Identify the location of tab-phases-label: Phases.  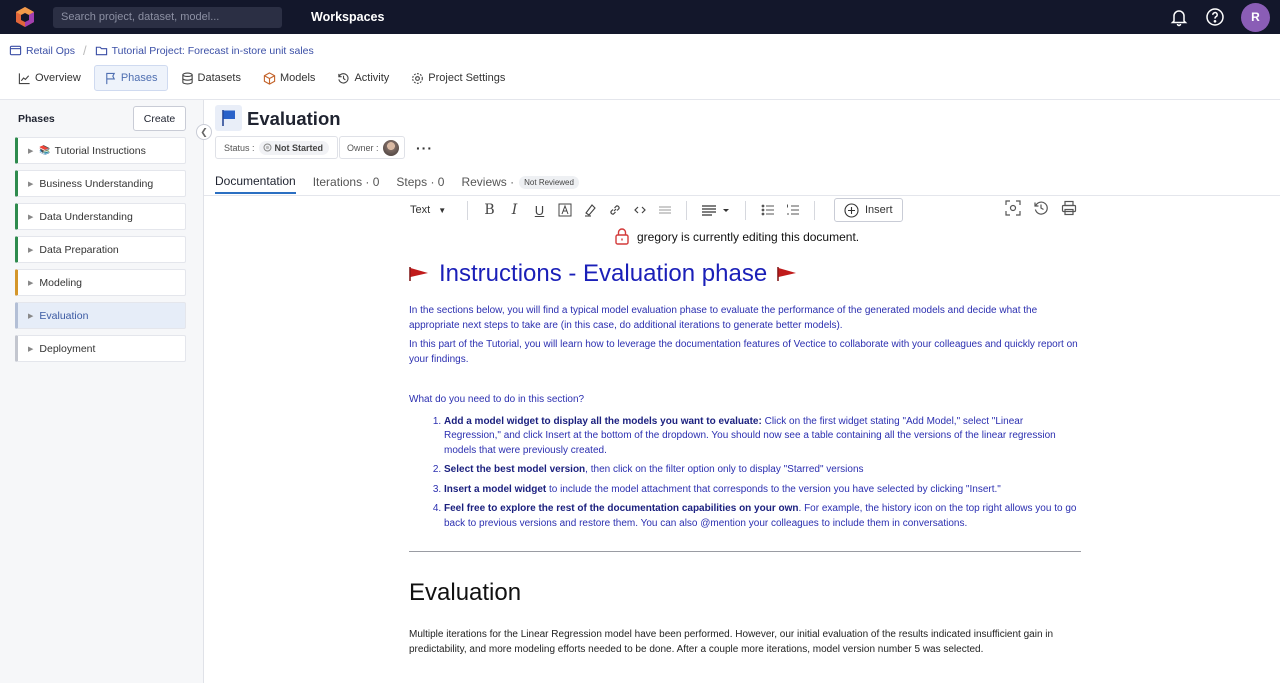
(139, 78).